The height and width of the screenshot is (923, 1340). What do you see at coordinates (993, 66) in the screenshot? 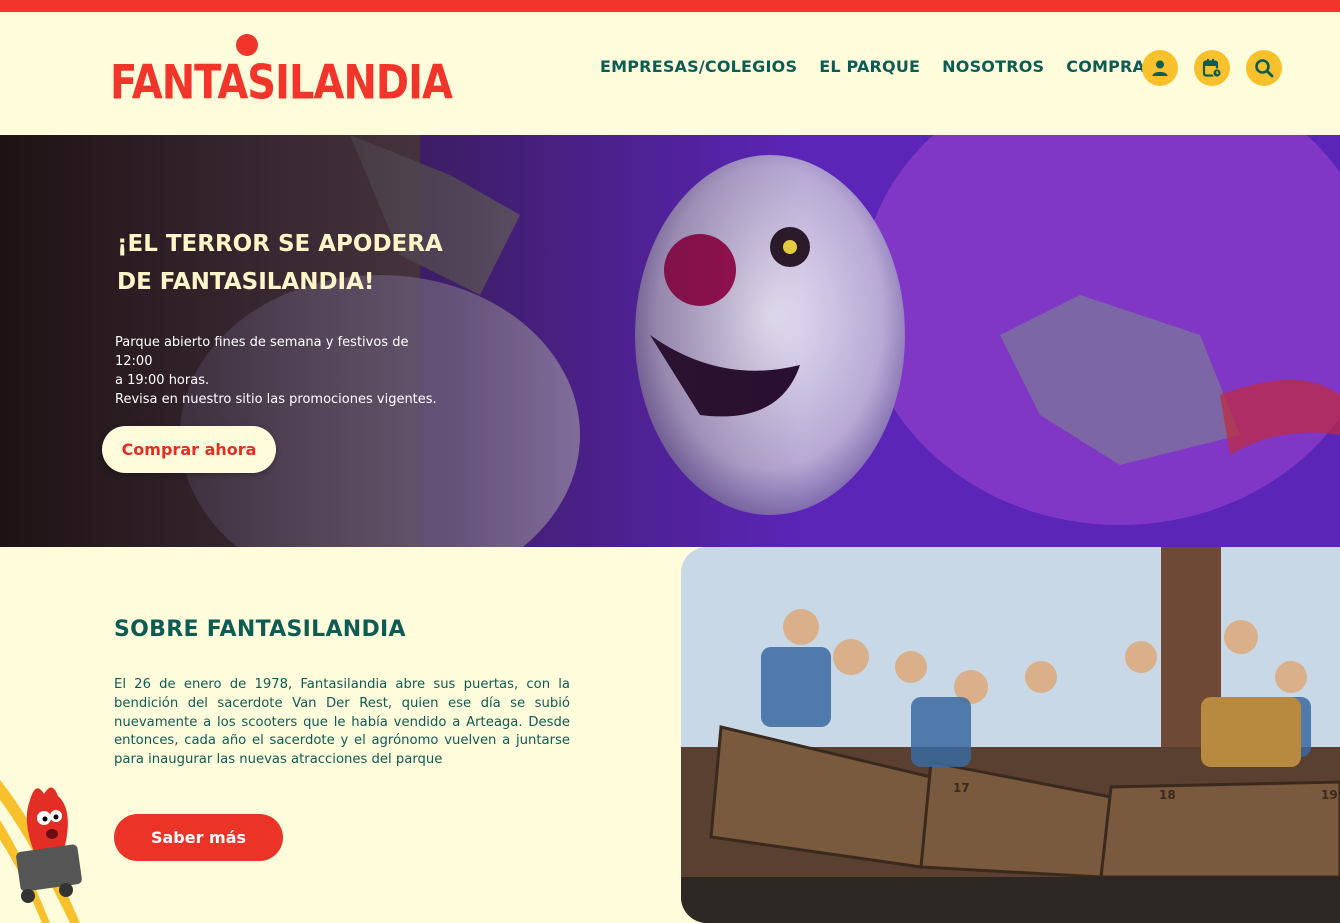
I see `nav-nosotros: NOSOTROS` at bounding box center [993, 66].